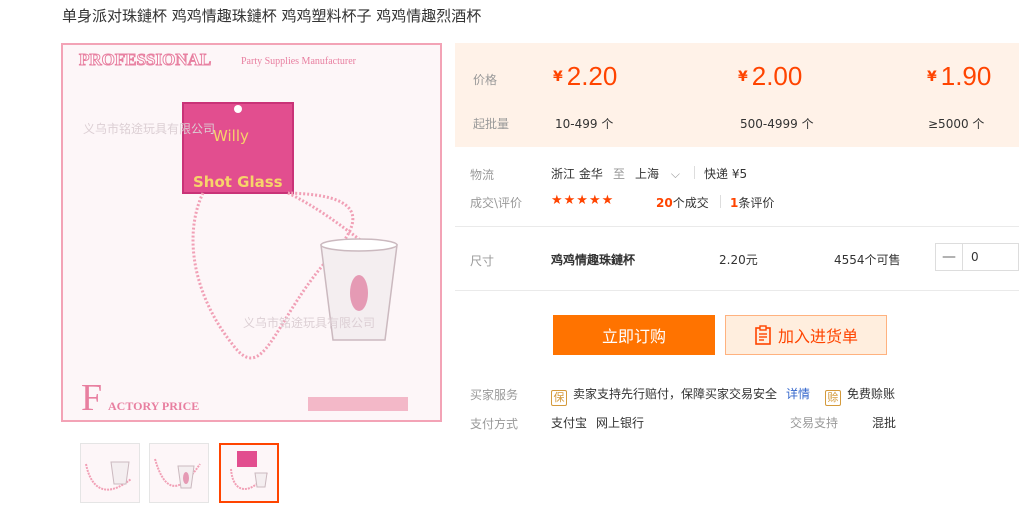 This screenshot has height=512, width=1019. I want to click on ship-to-select: 上海 ⌵, so click(657, 173).